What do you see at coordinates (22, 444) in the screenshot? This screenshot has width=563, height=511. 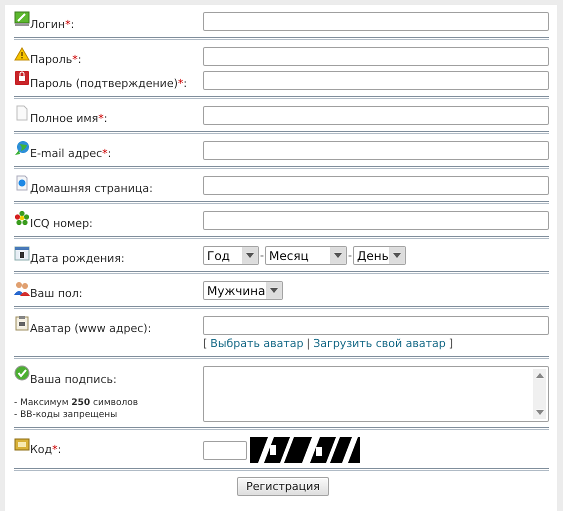 I see `frame-icon` at bounding box center [22, 444].